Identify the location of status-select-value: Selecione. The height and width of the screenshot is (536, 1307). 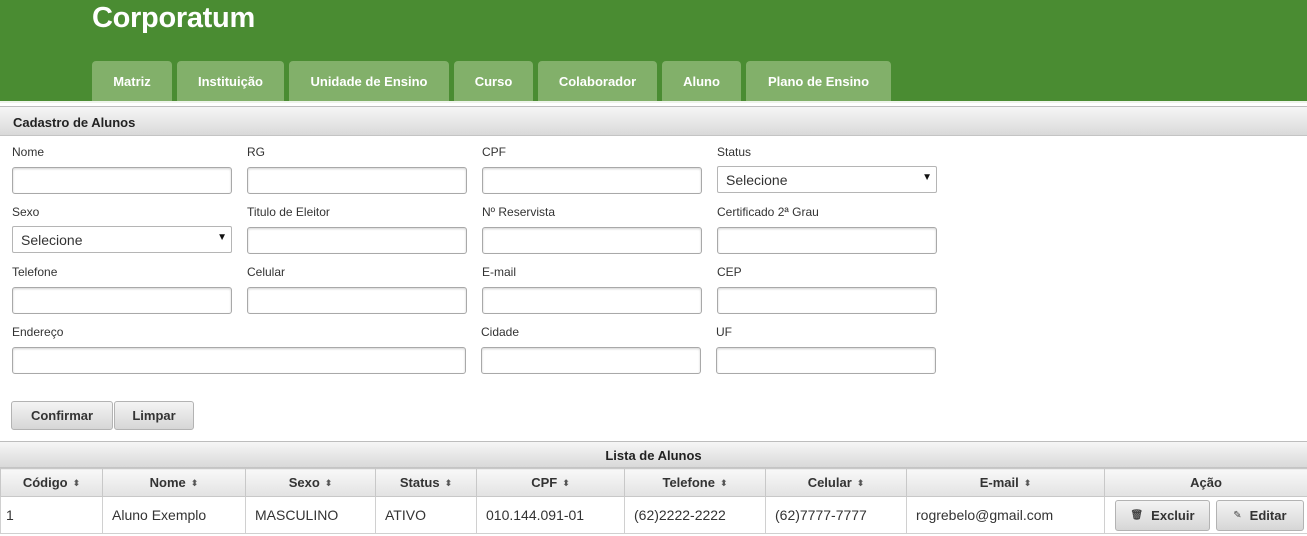
(757, 180).